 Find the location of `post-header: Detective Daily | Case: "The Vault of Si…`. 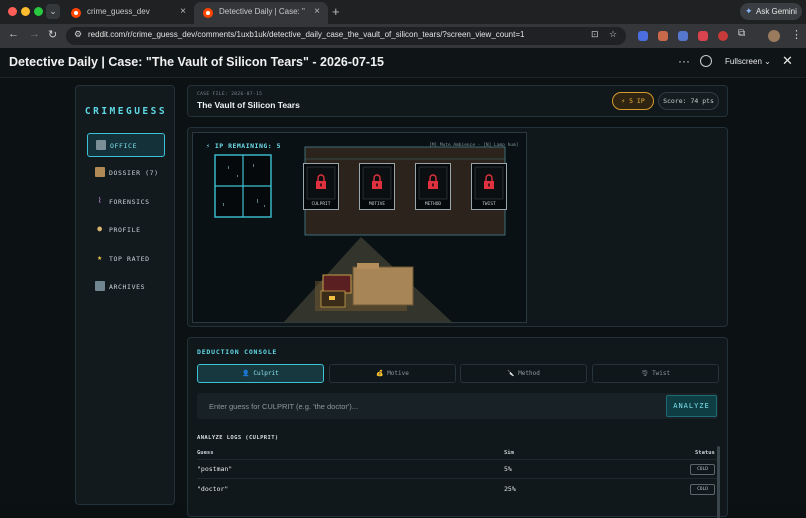

post-header: Detective Daily | Case: "The Vault of Si… is located at coordinates (403, 63).